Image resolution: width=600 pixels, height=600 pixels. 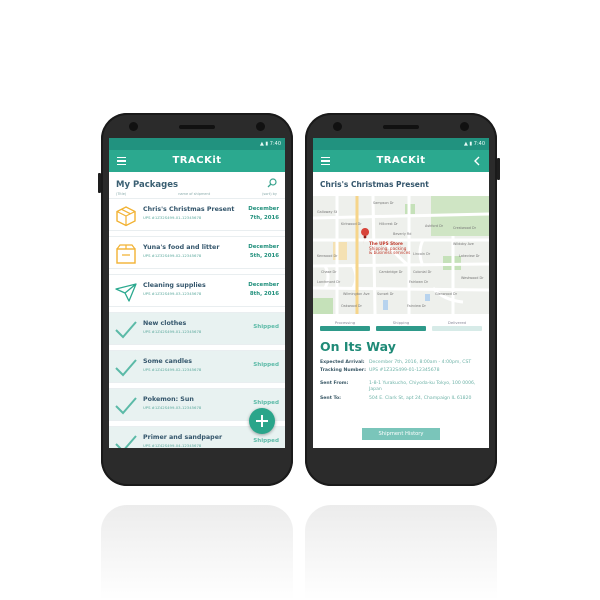 I want to click on map-place-desc: & business services, so click(x=390, y=253).